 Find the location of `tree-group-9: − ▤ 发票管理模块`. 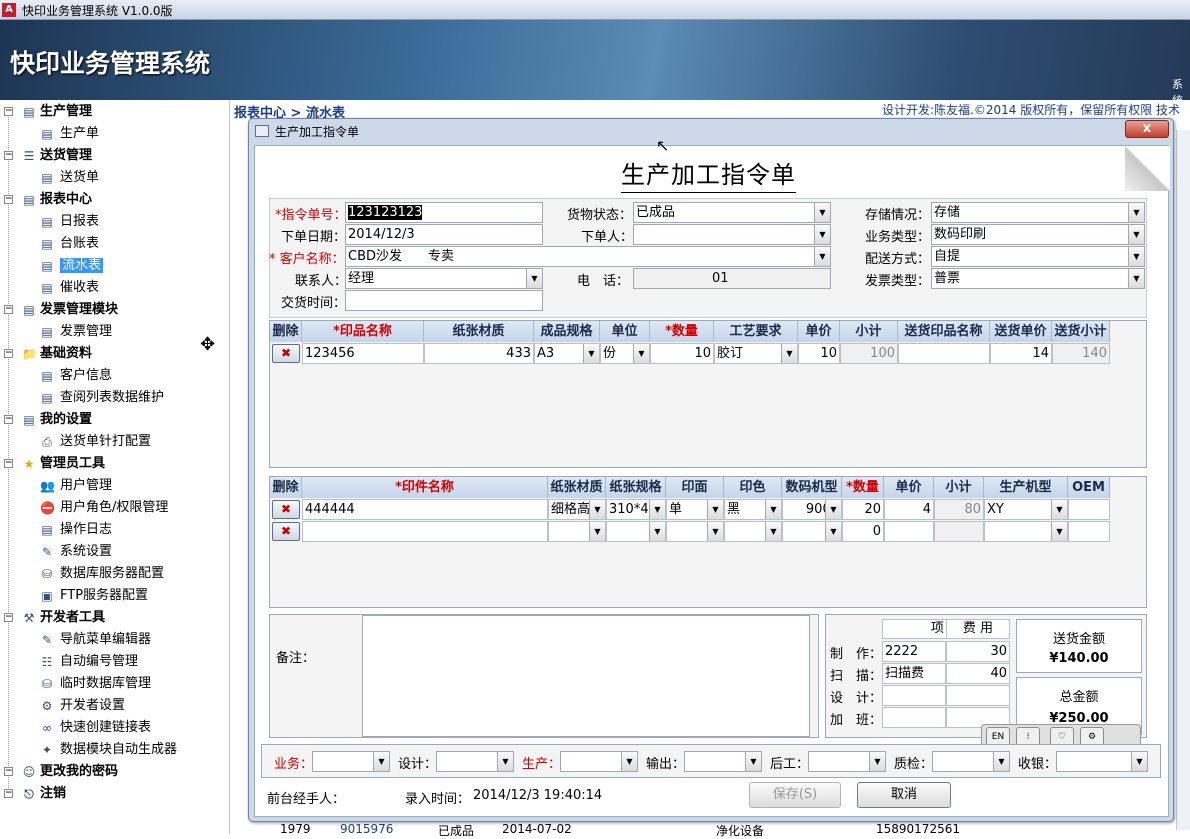

tree-group-9: − ▤ 发票管理模块 is located at coordinates (61, 310).